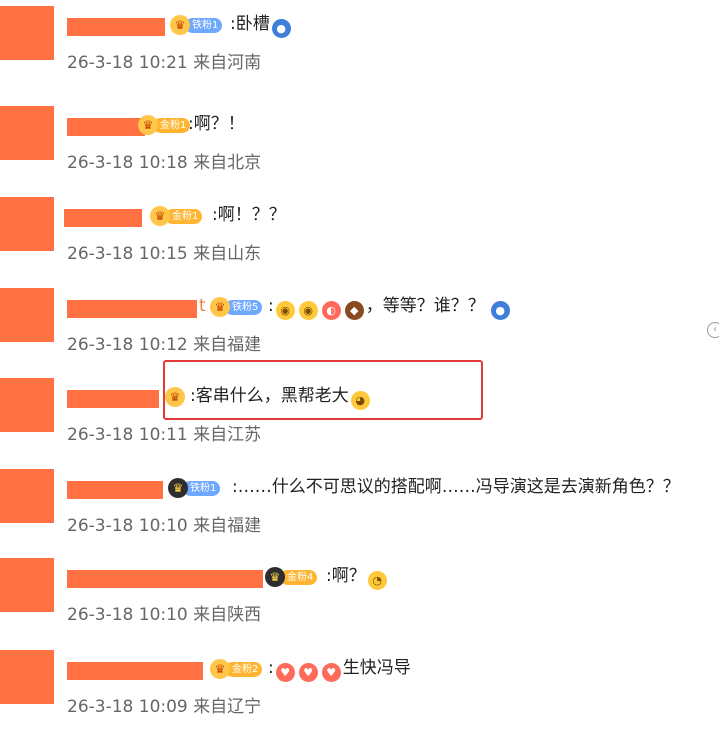 The height and width of the screenshot is (738, 719). I want to click on comment-text: :卧槽 ●, so click(261, 25).